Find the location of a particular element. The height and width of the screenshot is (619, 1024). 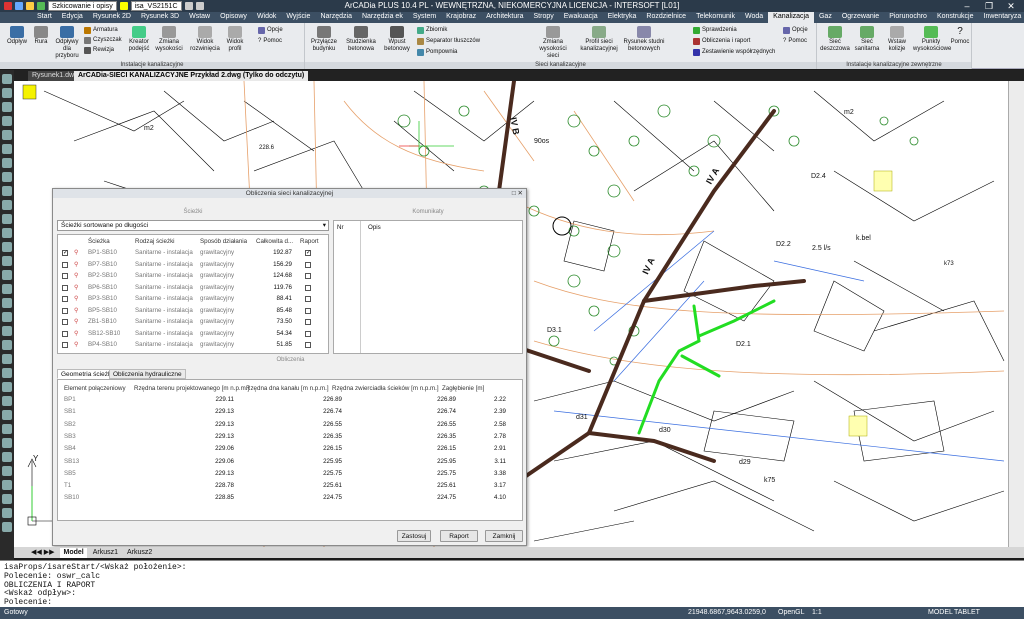

apply-button: Zastosuj is located at coordinates (414, 536).